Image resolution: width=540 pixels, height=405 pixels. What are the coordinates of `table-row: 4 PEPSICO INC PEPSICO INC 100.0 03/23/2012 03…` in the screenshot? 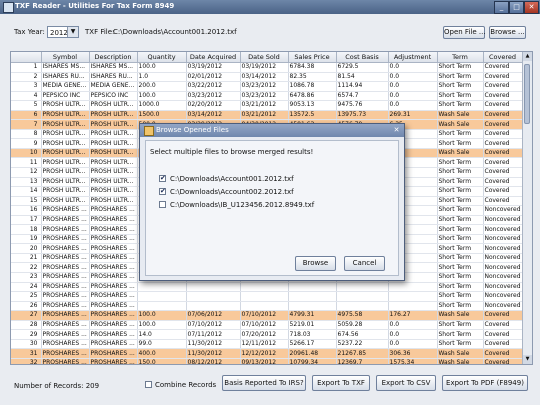 It's located at (267, 96).